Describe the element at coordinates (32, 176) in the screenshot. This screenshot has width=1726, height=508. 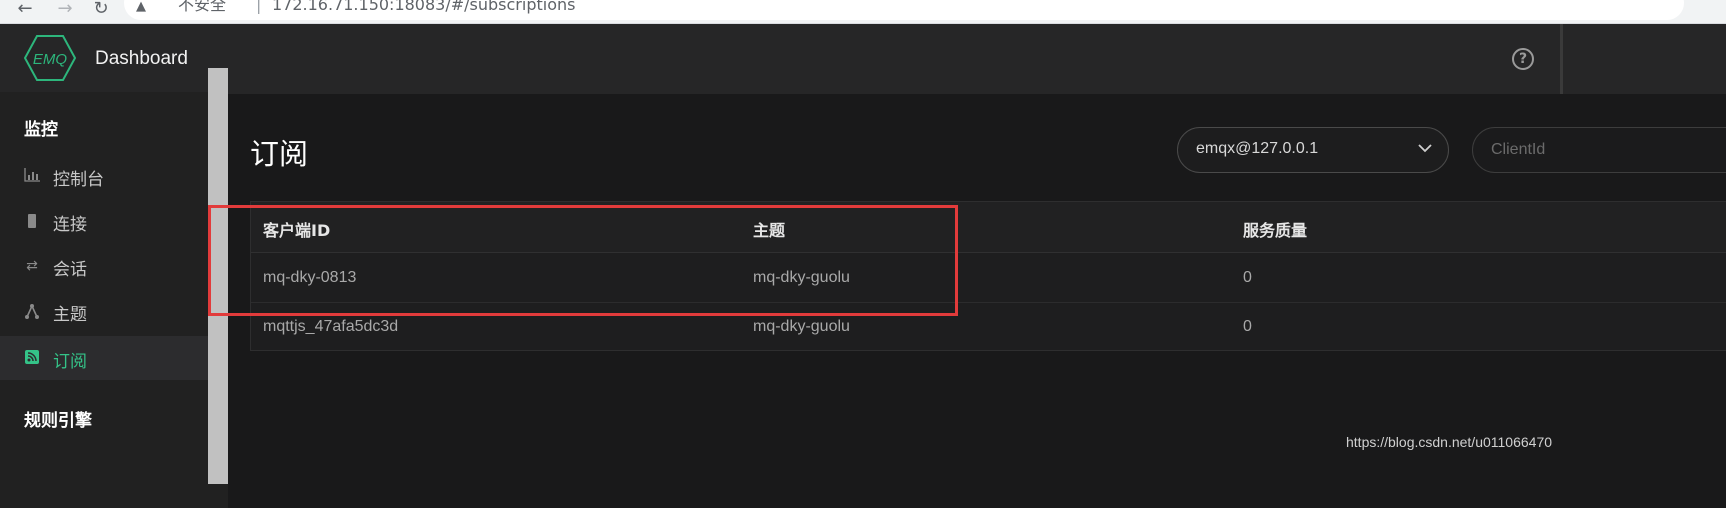
I see `bar-chart-icon` at that location.